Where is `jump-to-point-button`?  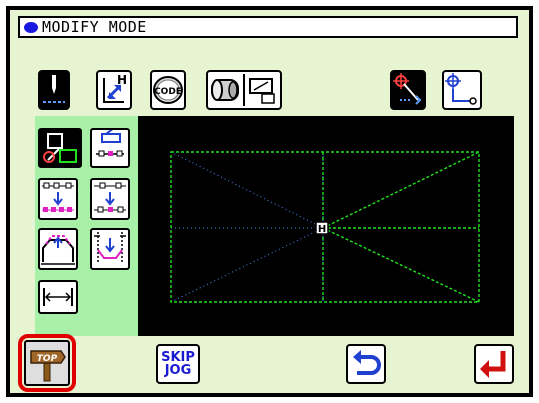
jump-to-point-button is located at coordinates (408, 90).